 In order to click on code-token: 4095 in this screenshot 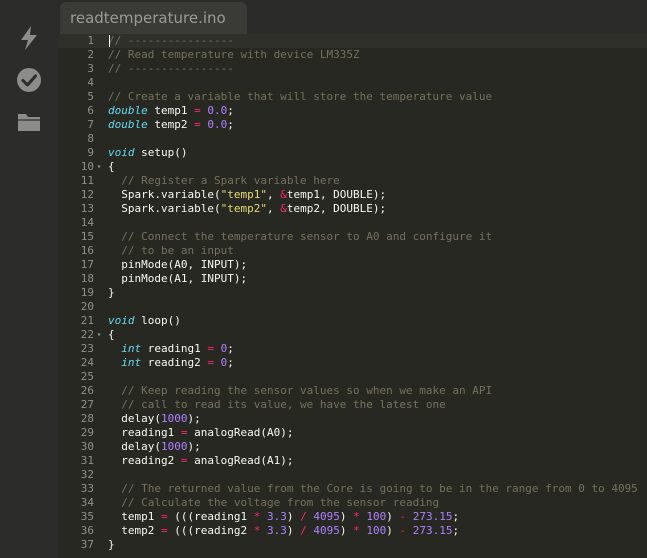, I will do `click(326, 516)`.